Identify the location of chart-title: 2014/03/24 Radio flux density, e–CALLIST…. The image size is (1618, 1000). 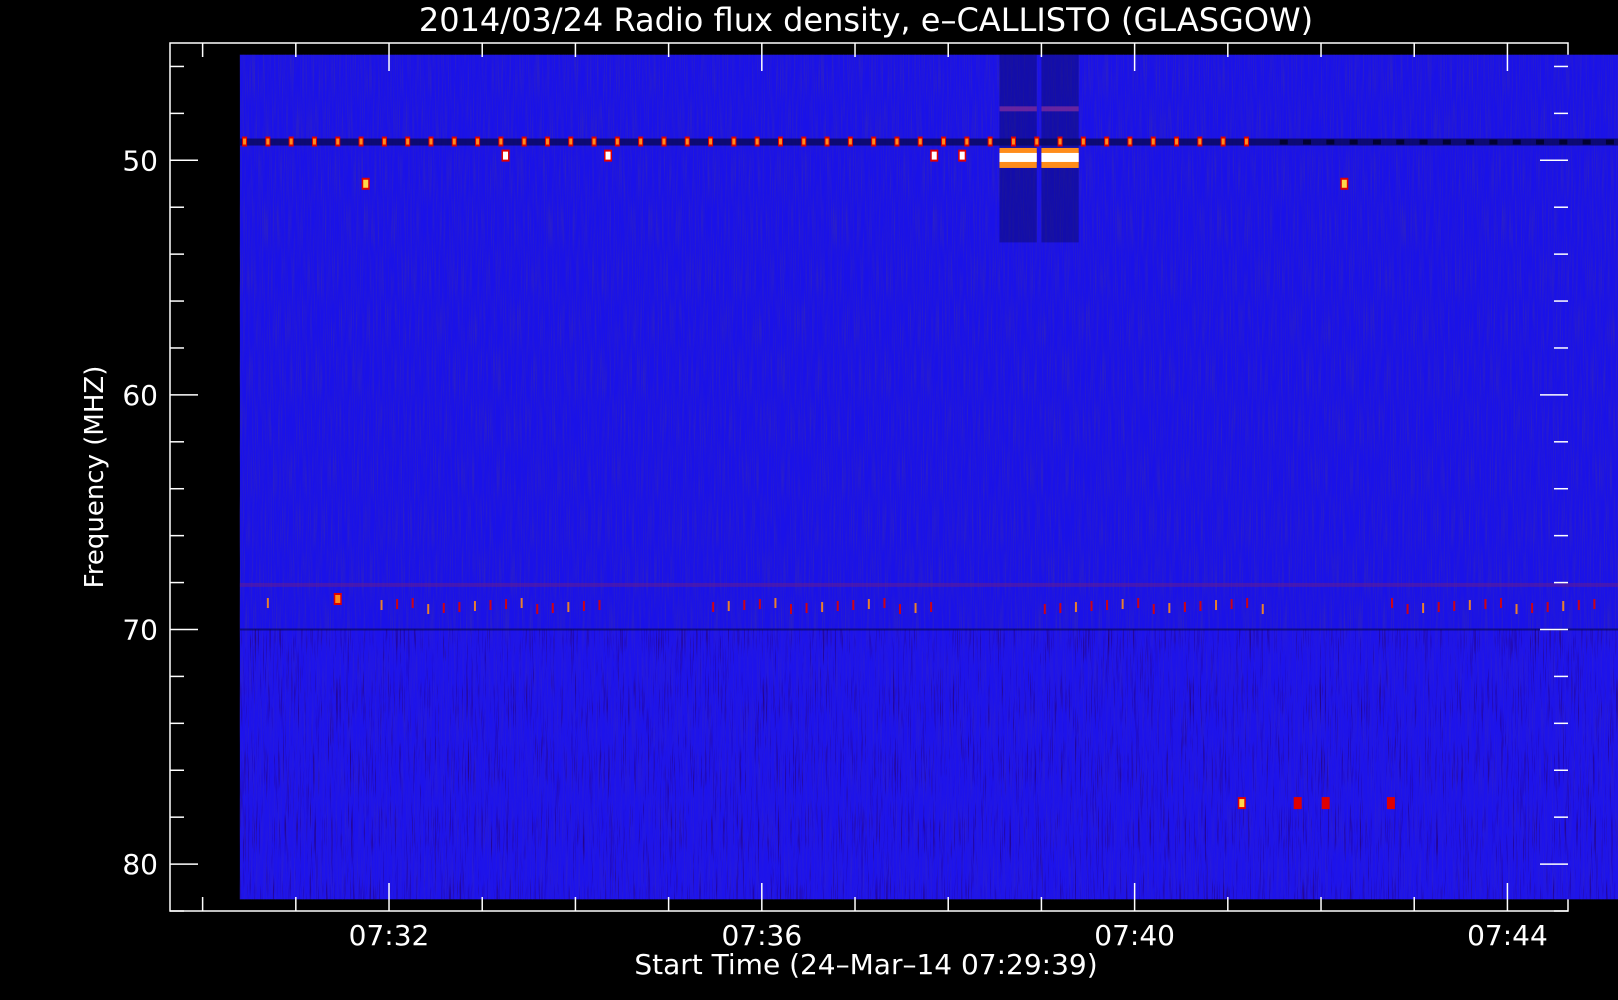
(866, 20).